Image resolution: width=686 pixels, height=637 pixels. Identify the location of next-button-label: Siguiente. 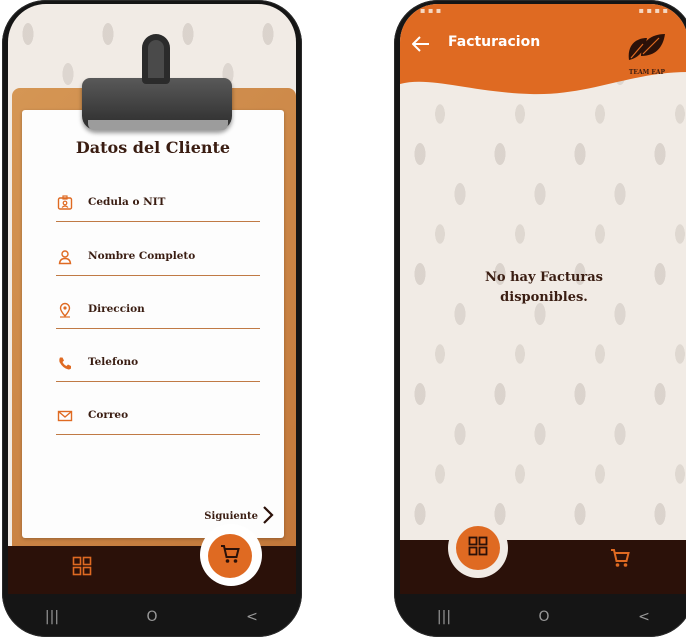
(231, 516).